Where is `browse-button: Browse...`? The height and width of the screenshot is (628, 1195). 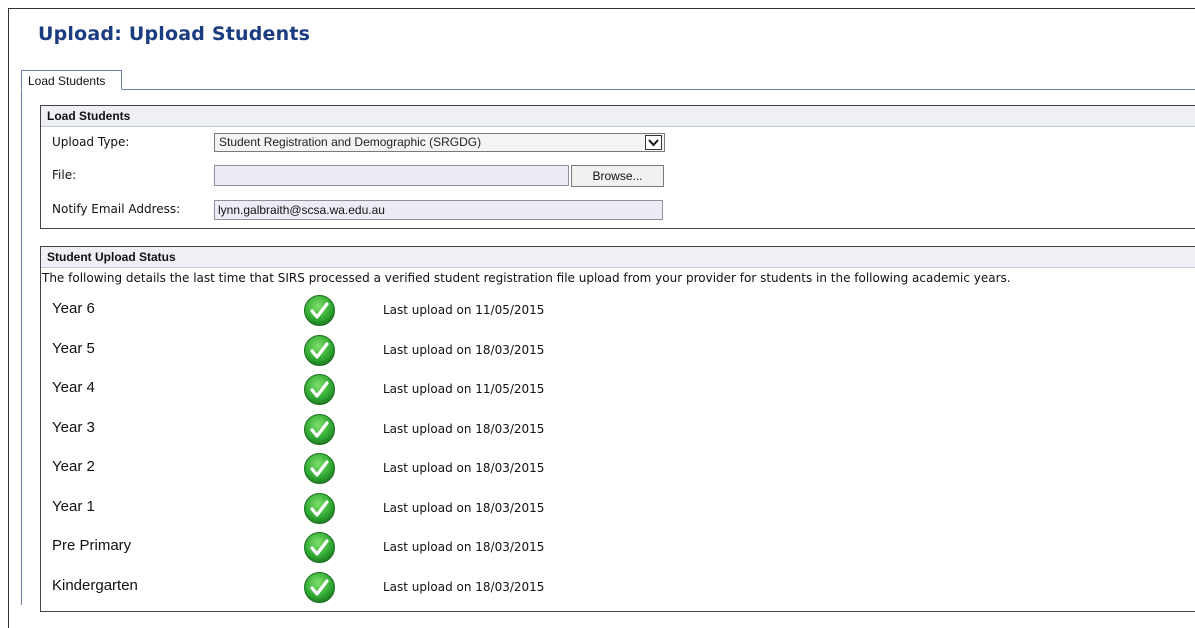 browse-button: Browse... is located at coordinates (617, 176).